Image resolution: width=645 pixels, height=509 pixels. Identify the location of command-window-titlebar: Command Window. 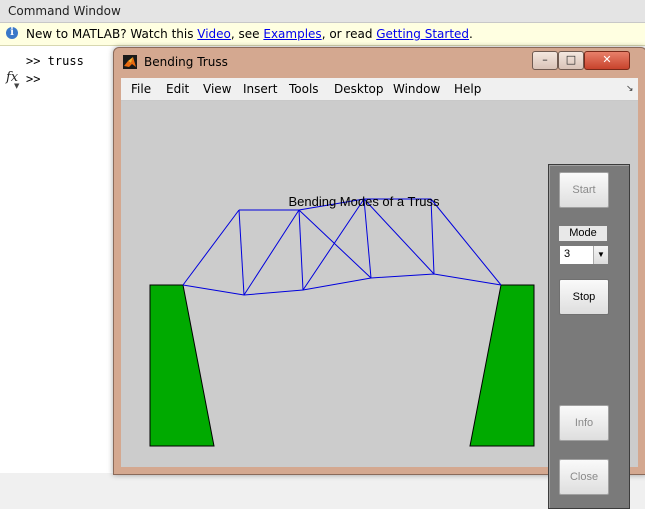
(322, 11).